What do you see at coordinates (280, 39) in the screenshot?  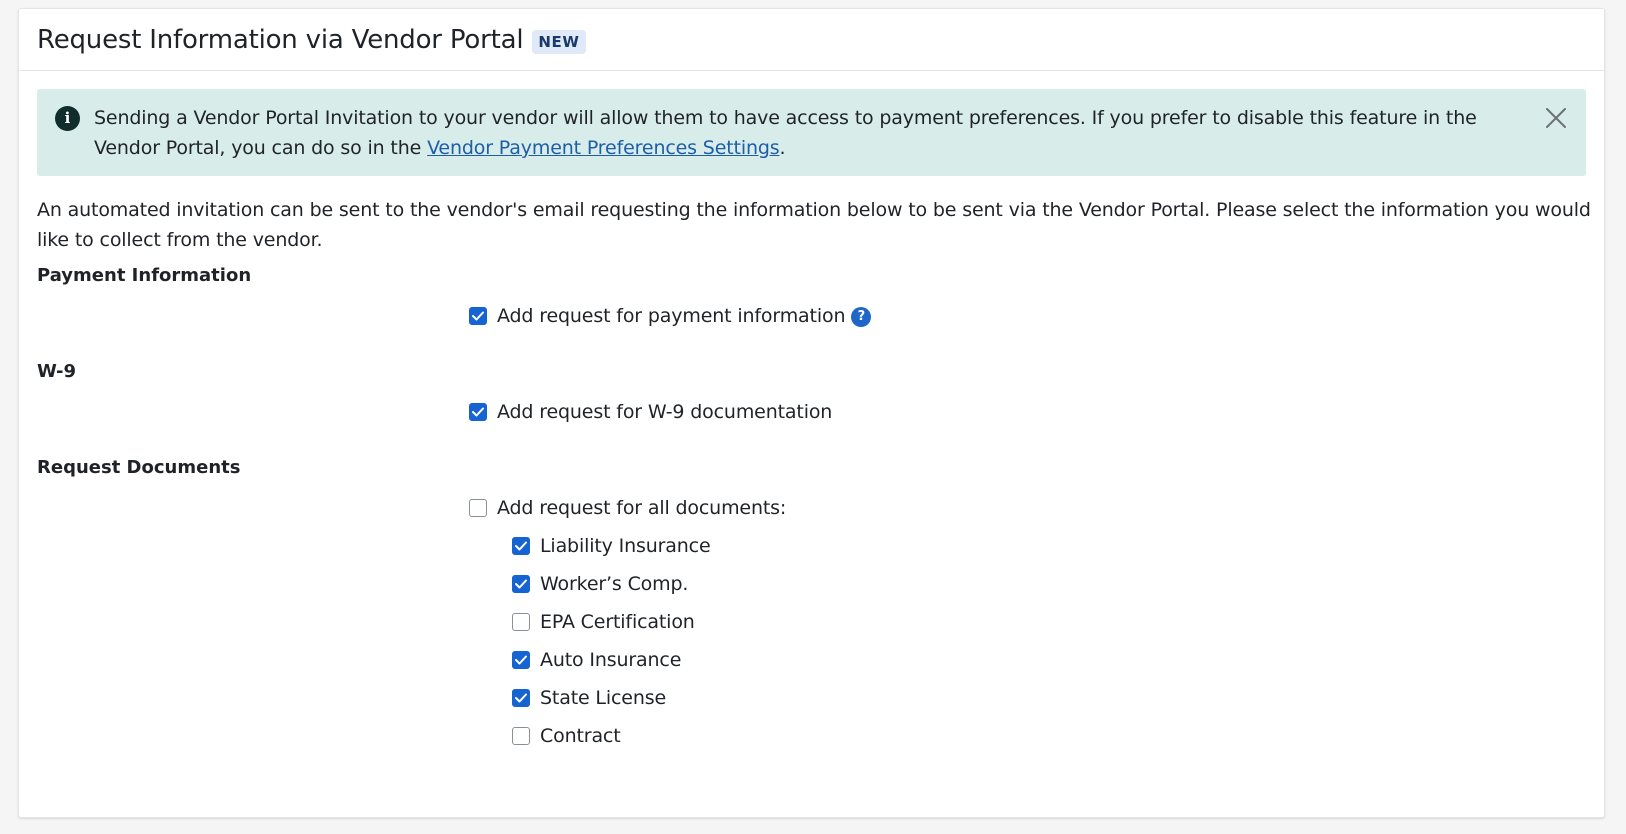 I see `page-title: Request Information via Vendor Portal` at bounding box center [280, 39].